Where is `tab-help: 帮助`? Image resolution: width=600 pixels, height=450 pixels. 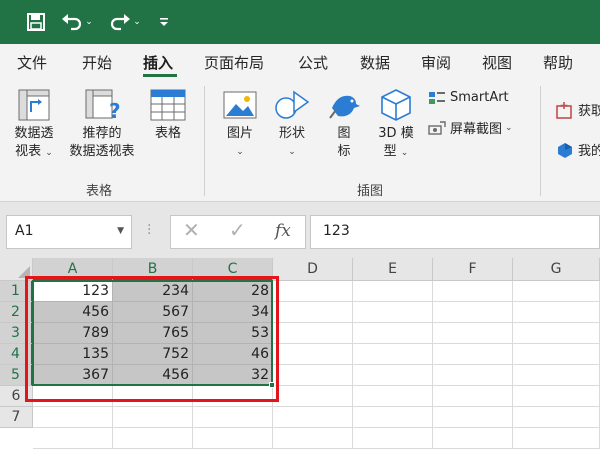
tab-help: 帮助 is located at coordinates (558, 62).